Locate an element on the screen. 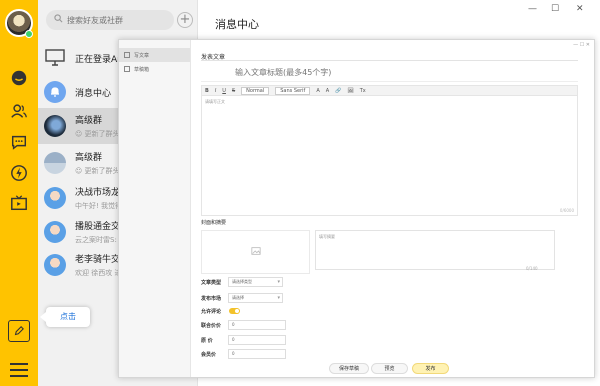  sidebar-item-label: 写文章 is located at coordinates (142, 55).